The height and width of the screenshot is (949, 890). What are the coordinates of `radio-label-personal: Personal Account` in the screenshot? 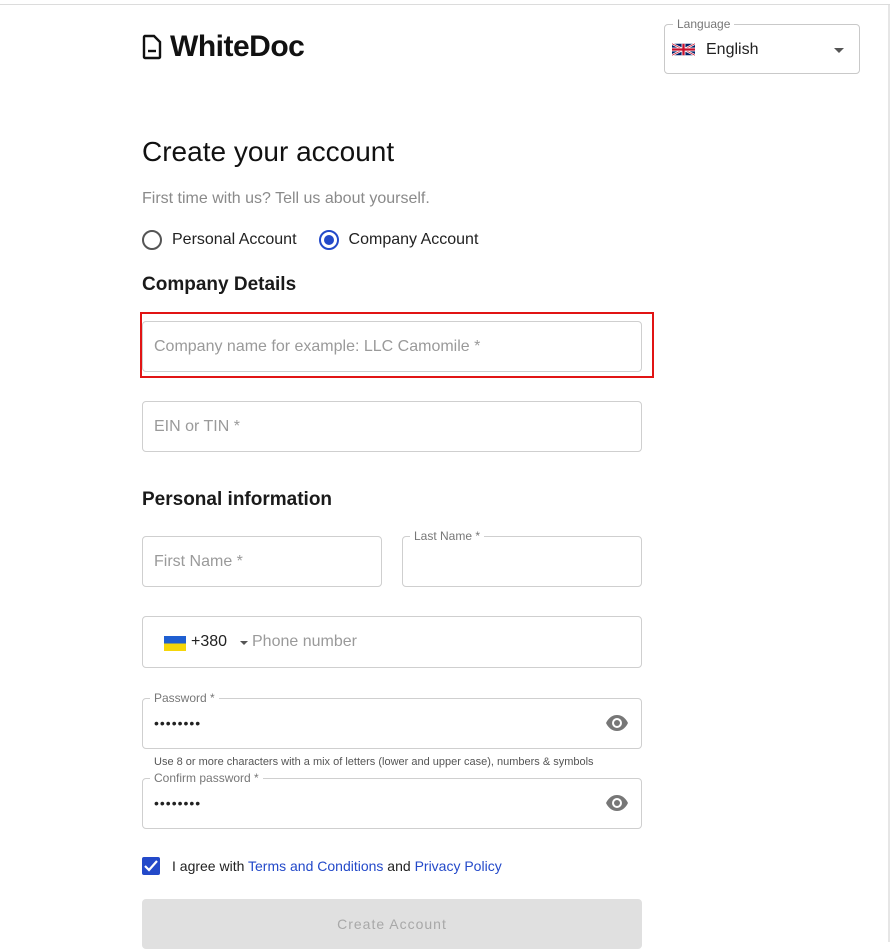 It's located at (234, 239).